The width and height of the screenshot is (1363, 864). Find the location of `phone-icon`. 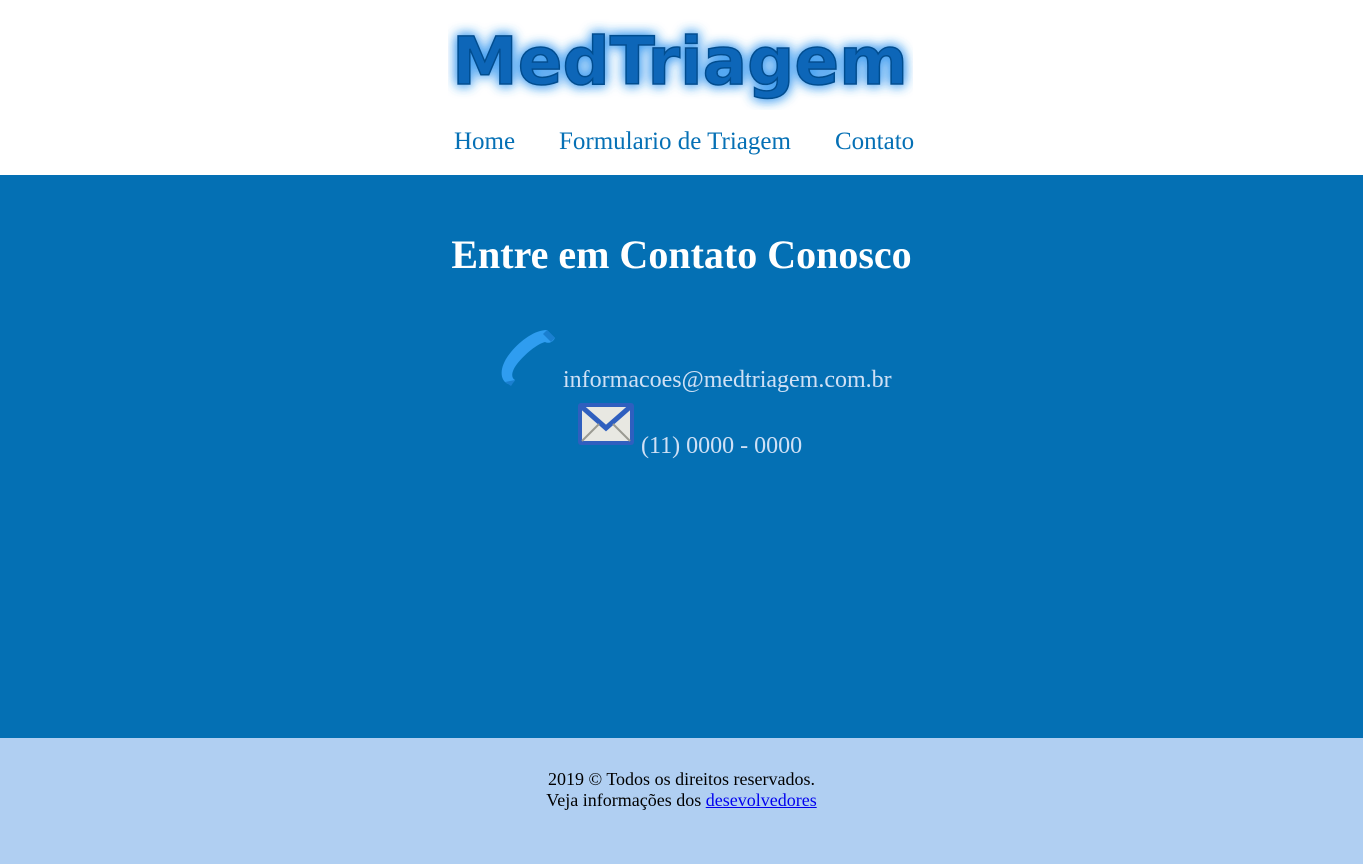

phone-icon is located at coordinates (527, 358).